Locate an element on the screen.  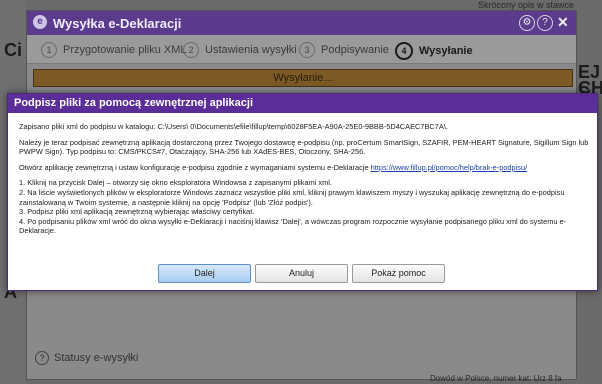
step-1: 1 Przygotowanie pliku XML is located at coordinates (114, 50).